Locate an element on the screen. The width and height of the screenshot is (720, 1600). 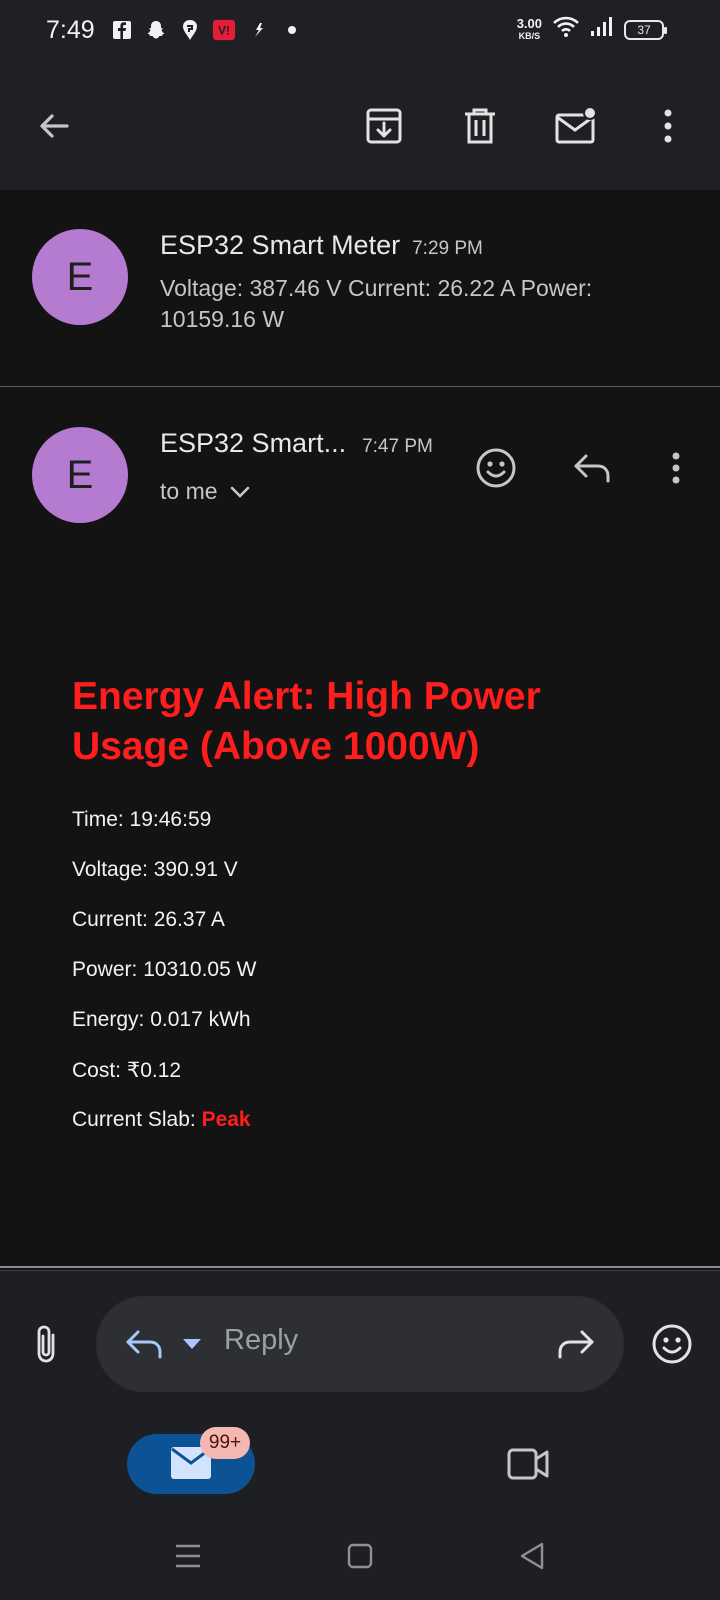
vi-icon: V! is located at coordinates (224, 30).